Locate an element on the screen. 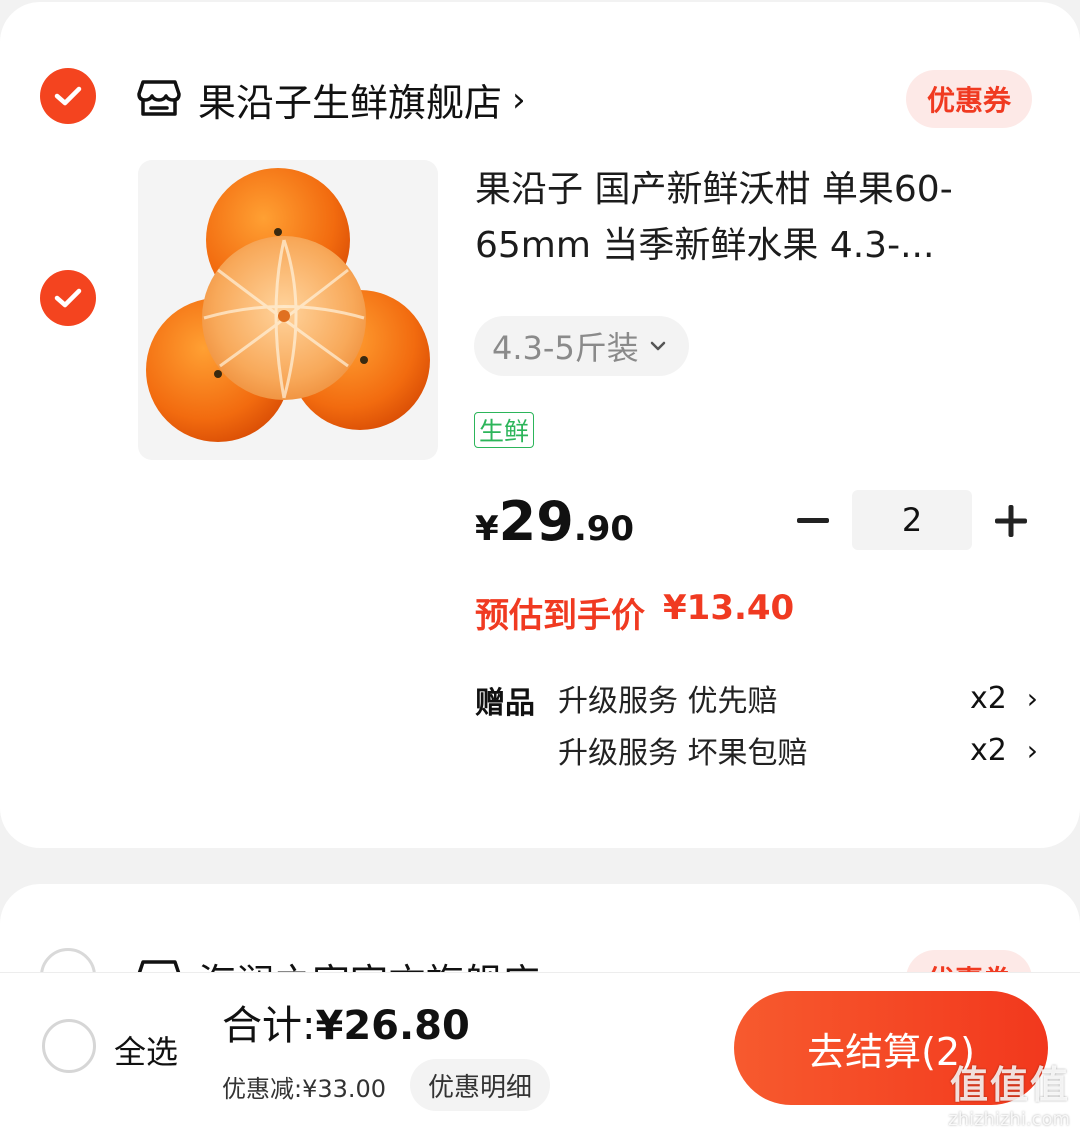  estimated-price-value: ¥13.40 is located at coordinates (729, 608).